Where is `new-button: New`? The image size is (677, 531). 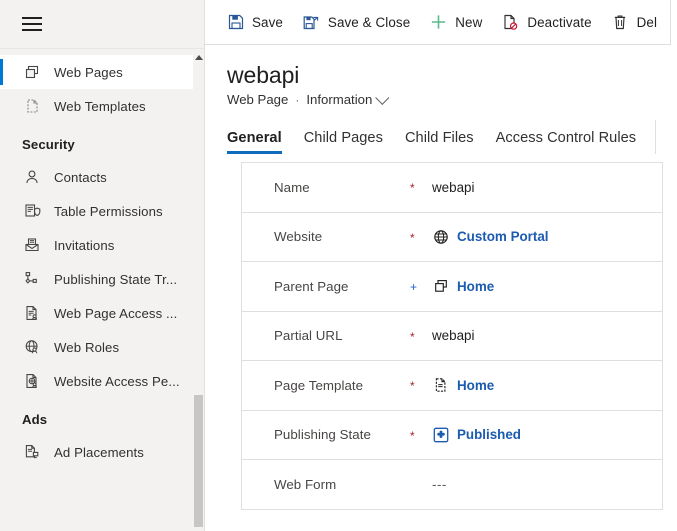
new-button: New is located at coordinates (456, 22).